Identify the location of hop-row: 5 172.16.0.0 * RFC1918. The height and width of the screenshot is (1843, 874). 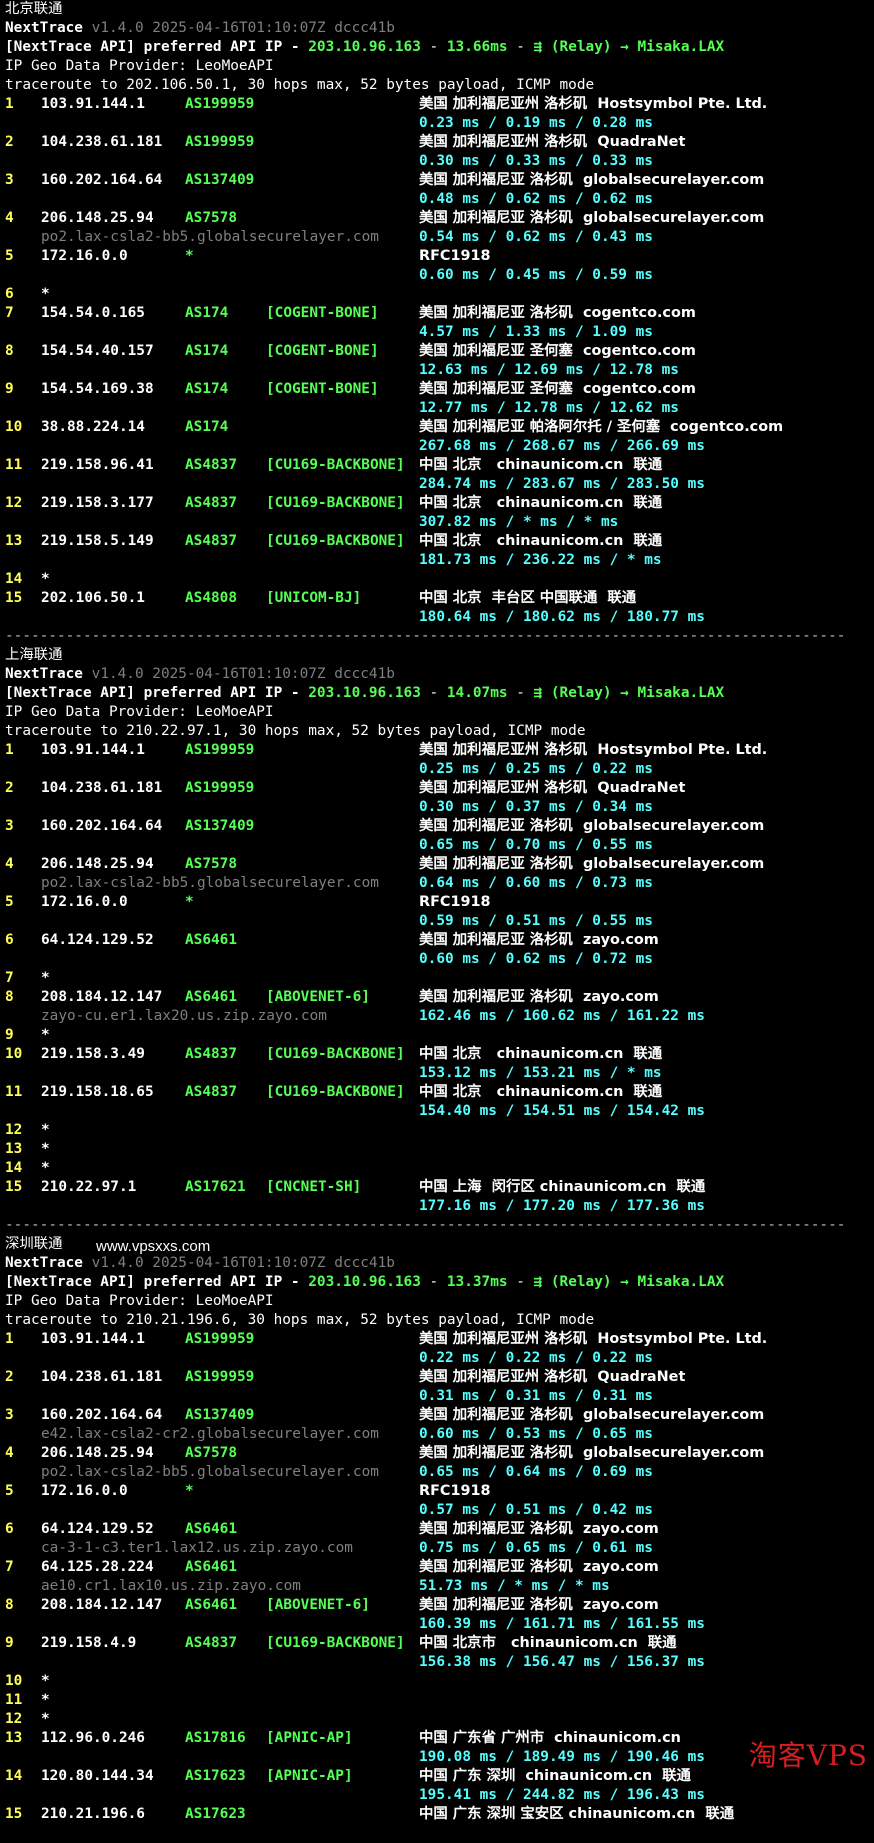
(439, 1491).